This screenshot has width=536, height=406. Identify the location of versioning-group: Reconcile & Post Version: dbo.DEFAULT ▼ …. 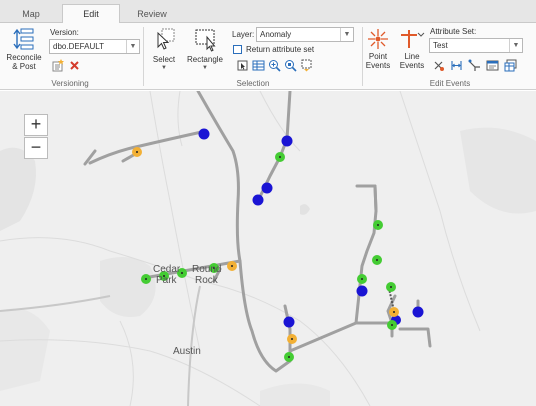
(70, 56).